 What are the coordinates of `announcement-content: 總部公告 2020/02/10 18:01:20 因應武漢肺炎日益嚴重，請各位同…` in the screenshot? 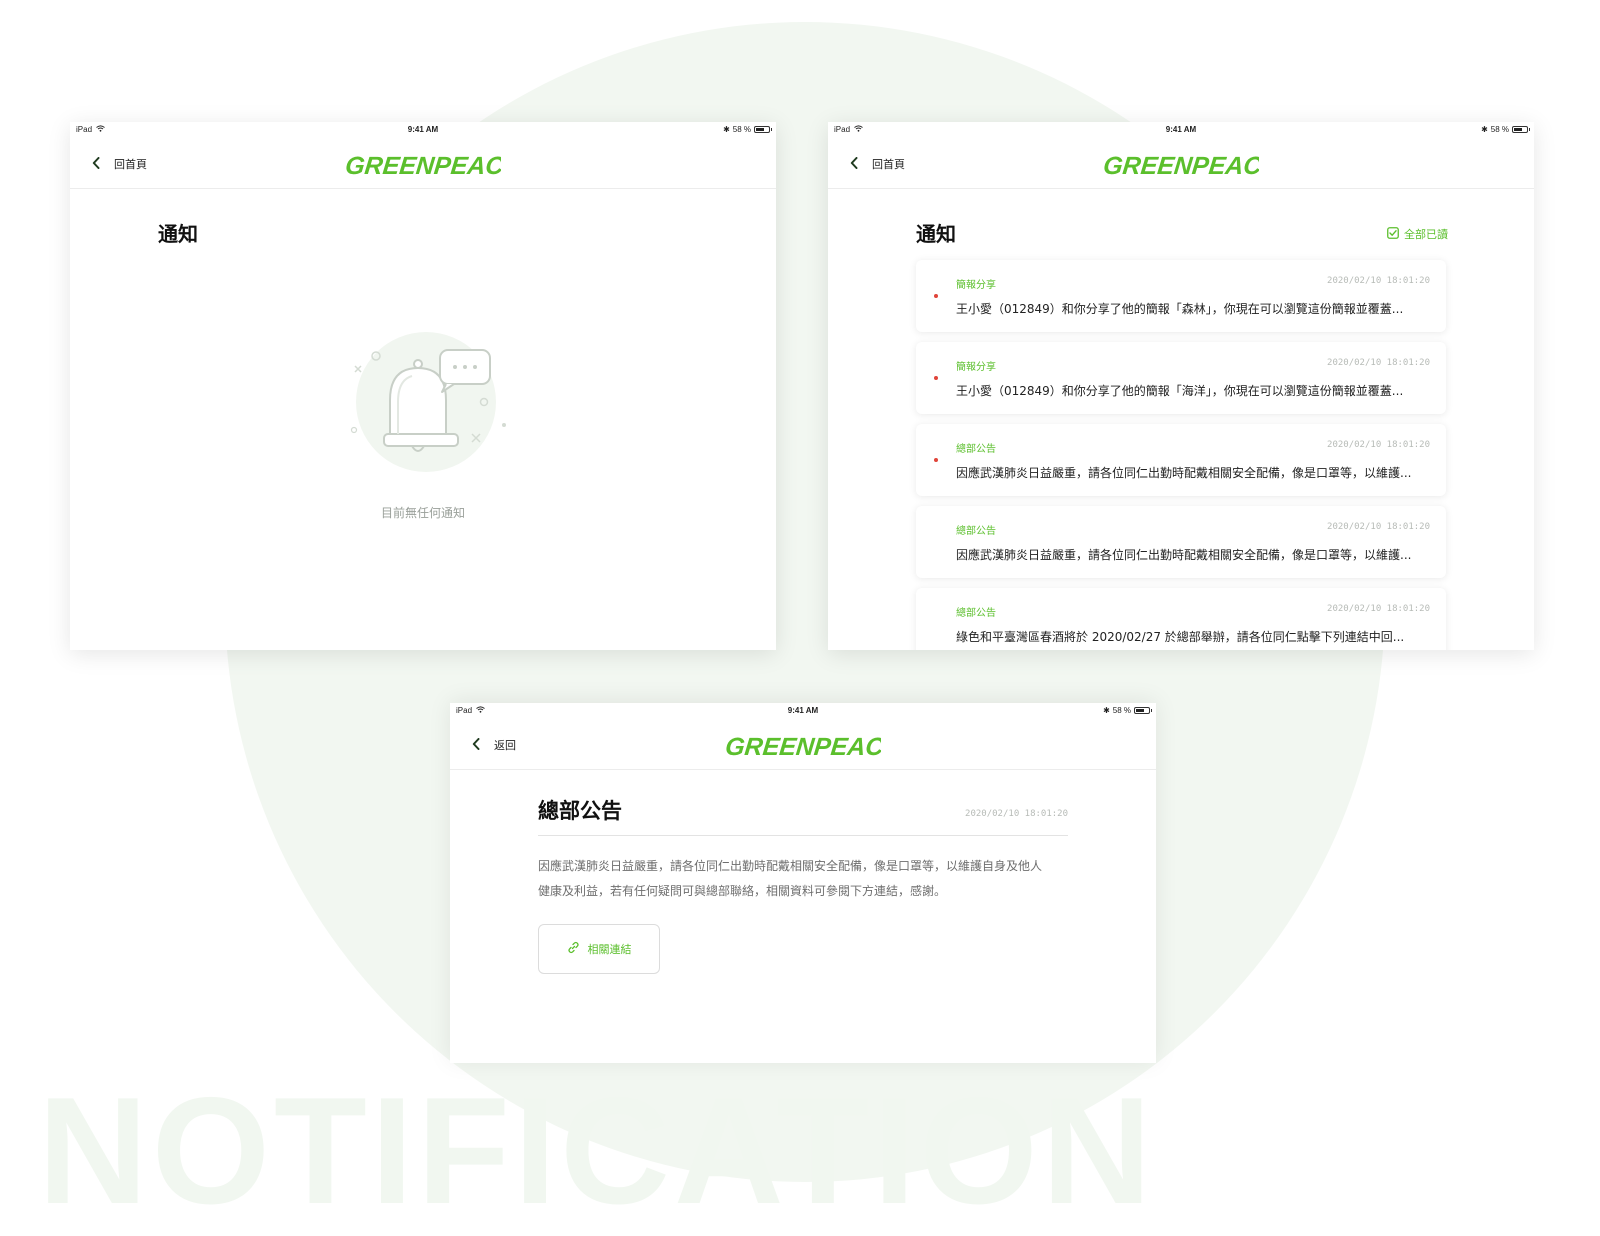 It's located at (803, 882).